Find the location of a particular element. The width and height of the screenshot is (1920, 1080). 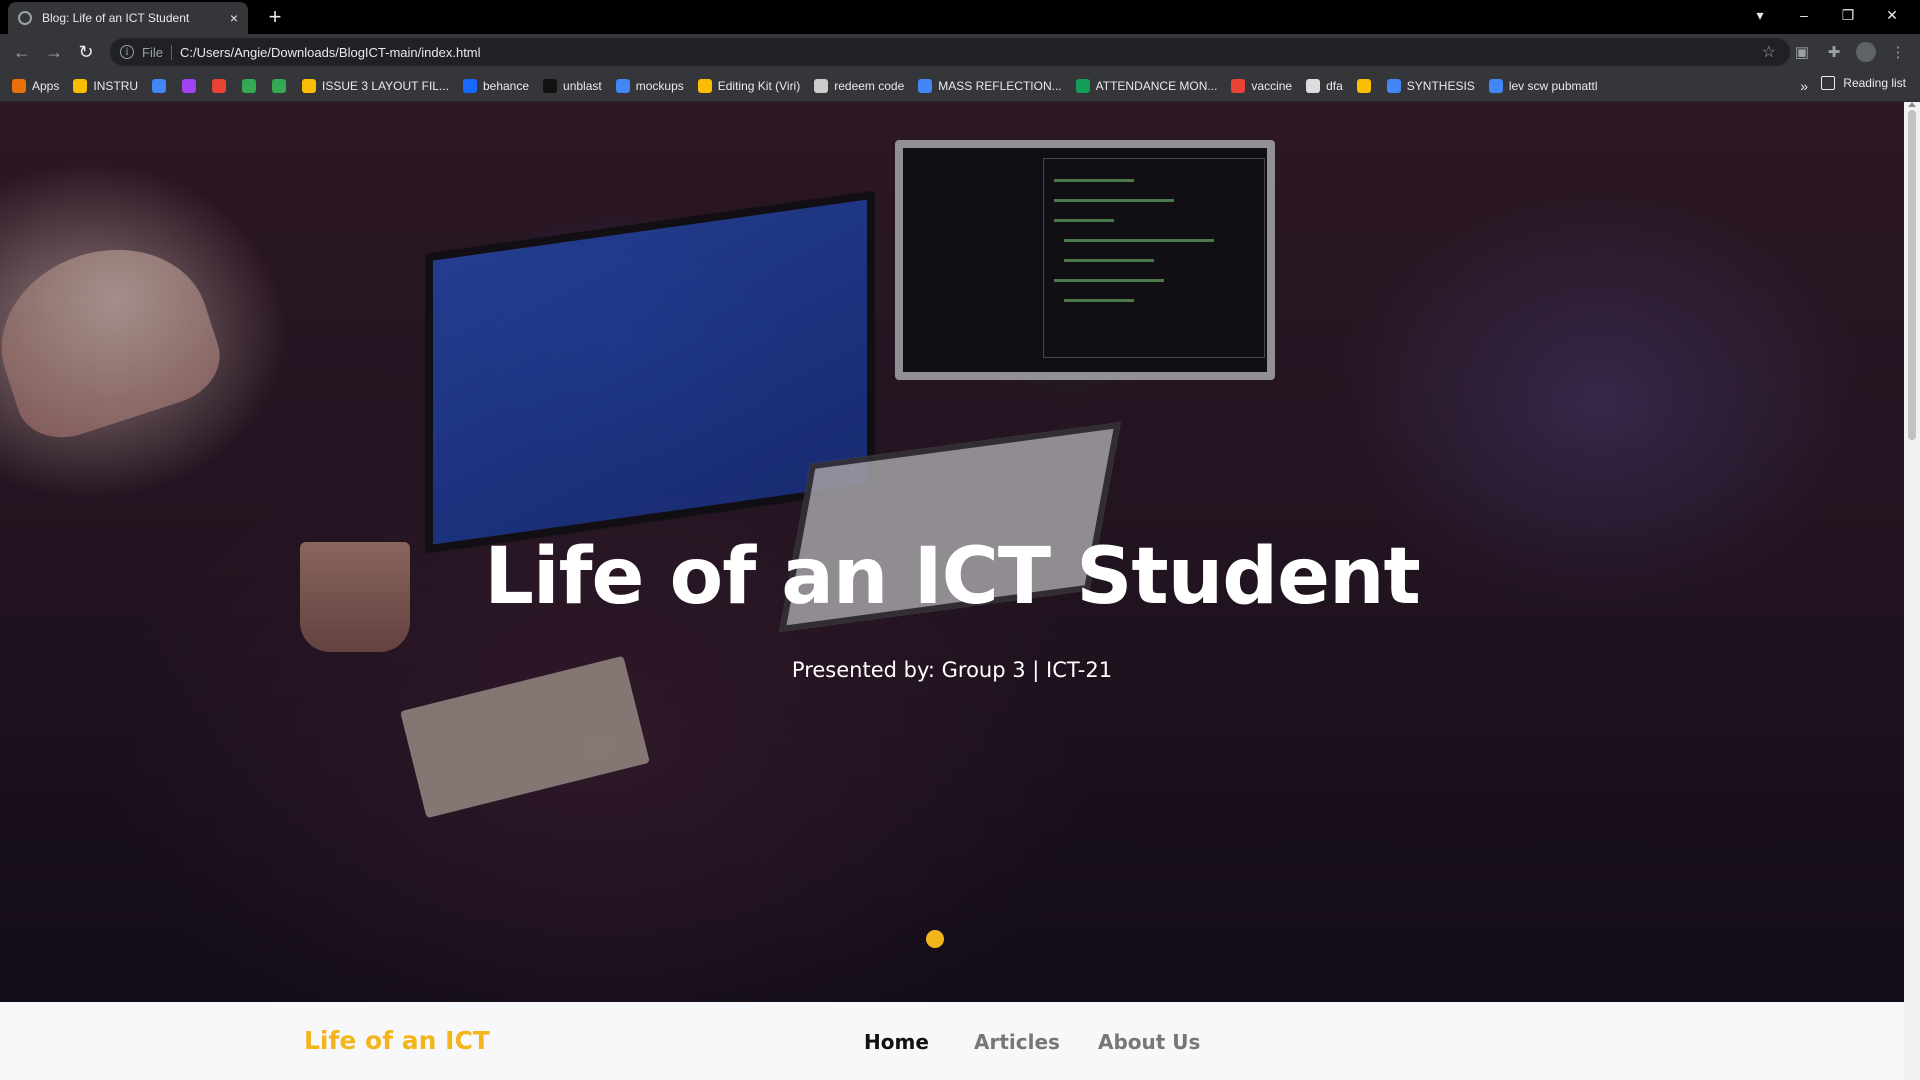

nav-home: Home is located at coordinates (896, 1042).